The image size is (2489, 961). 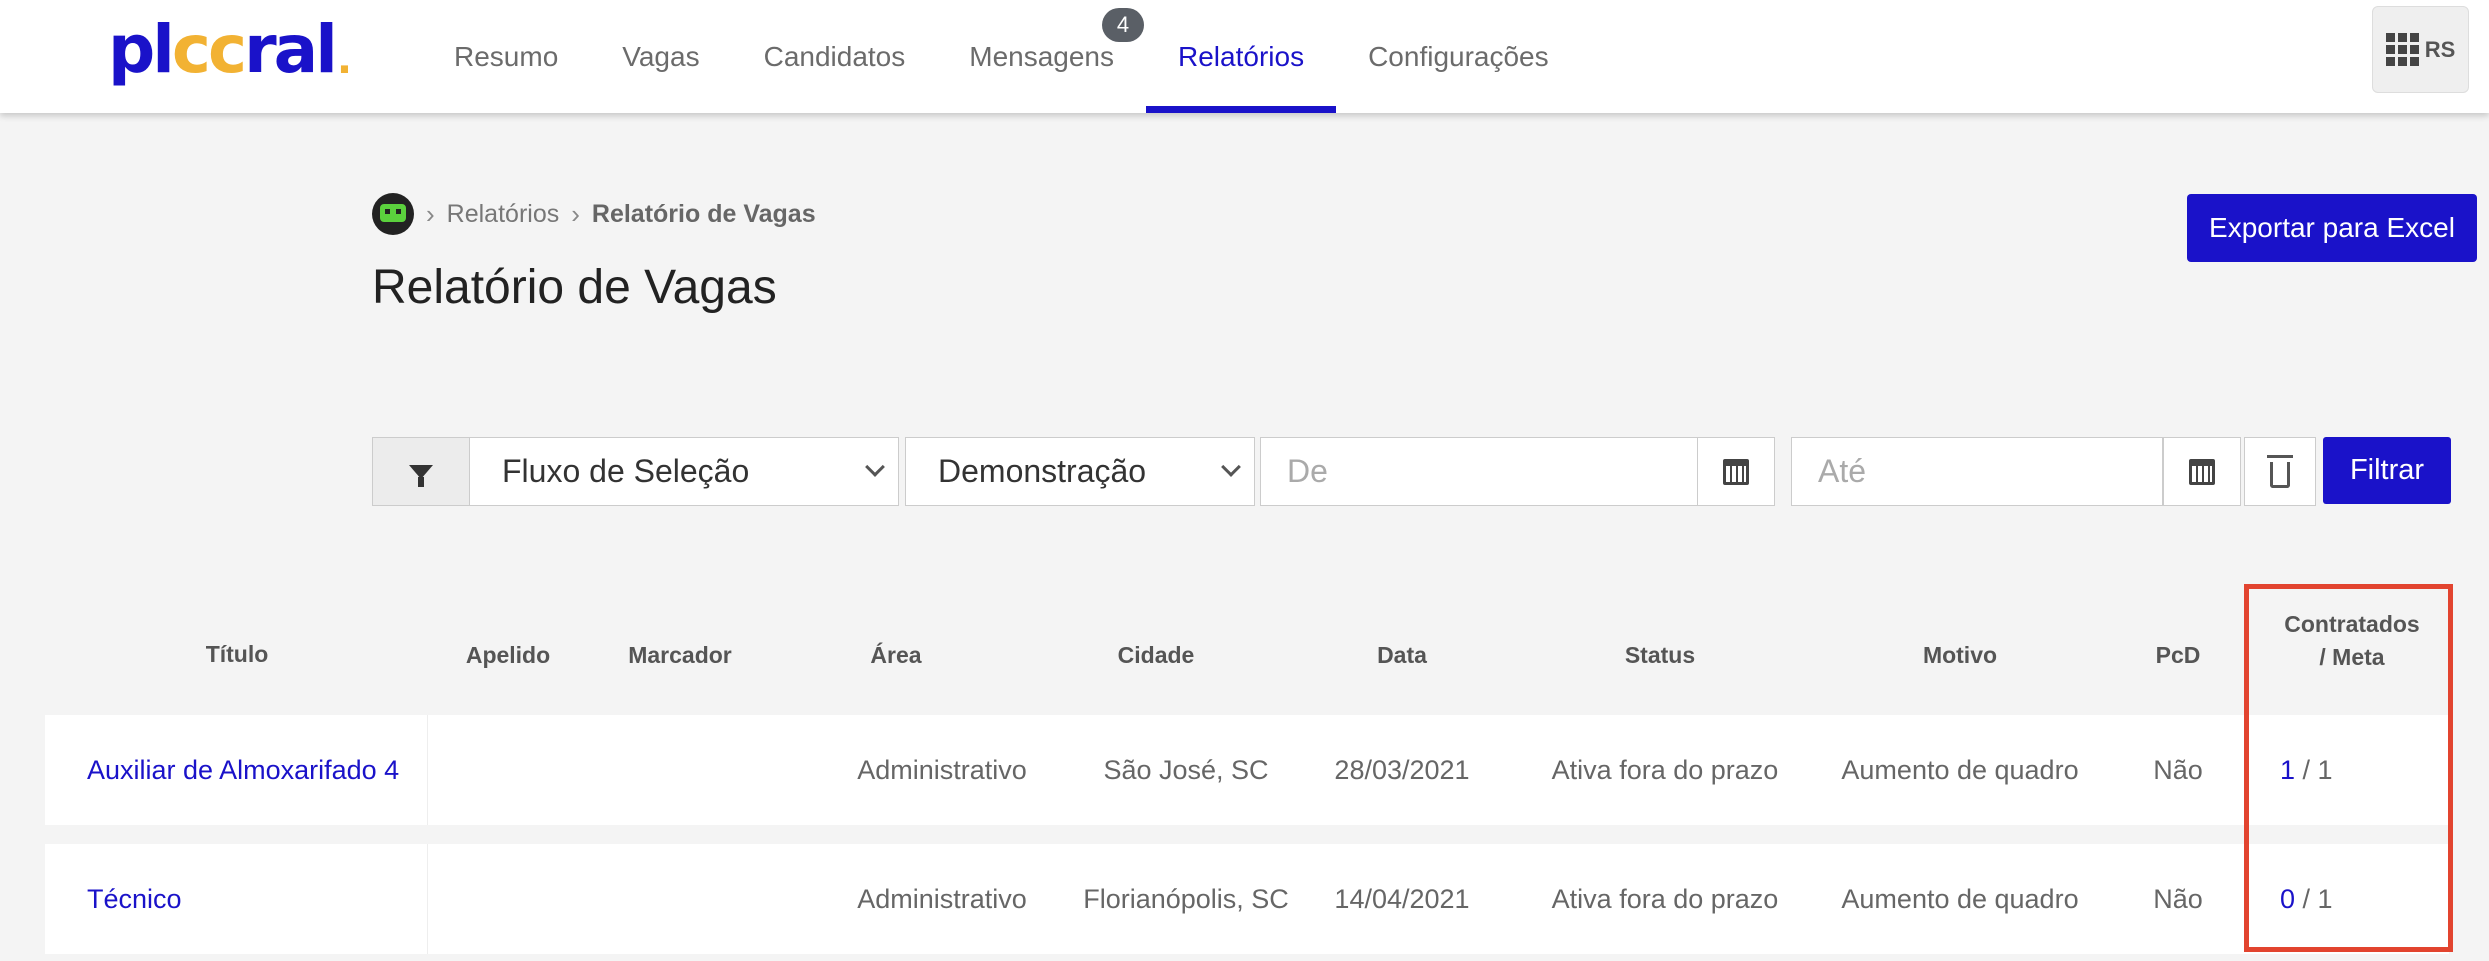 I want to click on nav-item-configuracoes: Configurações, so click(x=1458, y=56).